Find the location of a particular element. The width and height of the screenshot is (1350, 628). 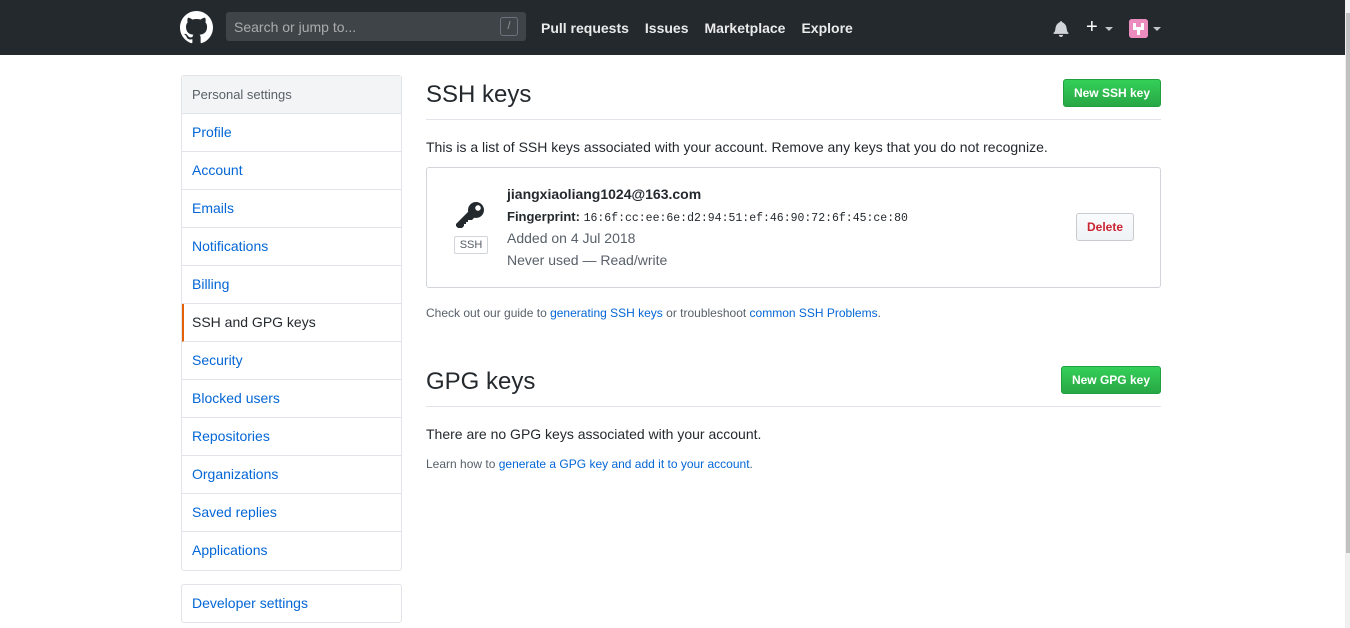

ssh-keys-heading: SSH keys is located at coordinates (479, 94).